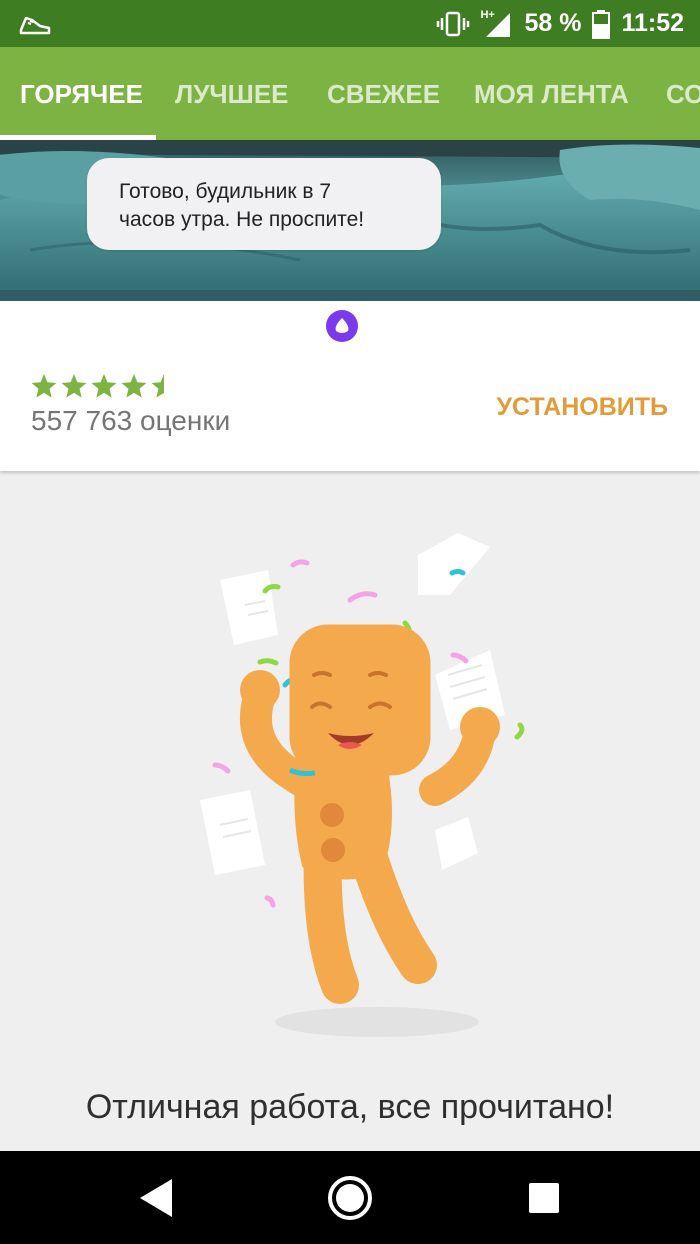 The height and width of the screenshot is (1244, 700). What do you see at coordinates (544, 1198) in the screenshot?
I see `recents-icon` at bounding box center [544, 1198].